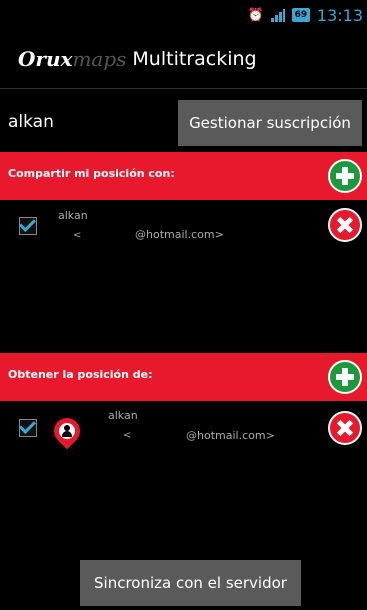  What do you see at coordinates (194, 59) in the screenshot?
I see `page-title: Multitracking` at bounding box center [194, 59].